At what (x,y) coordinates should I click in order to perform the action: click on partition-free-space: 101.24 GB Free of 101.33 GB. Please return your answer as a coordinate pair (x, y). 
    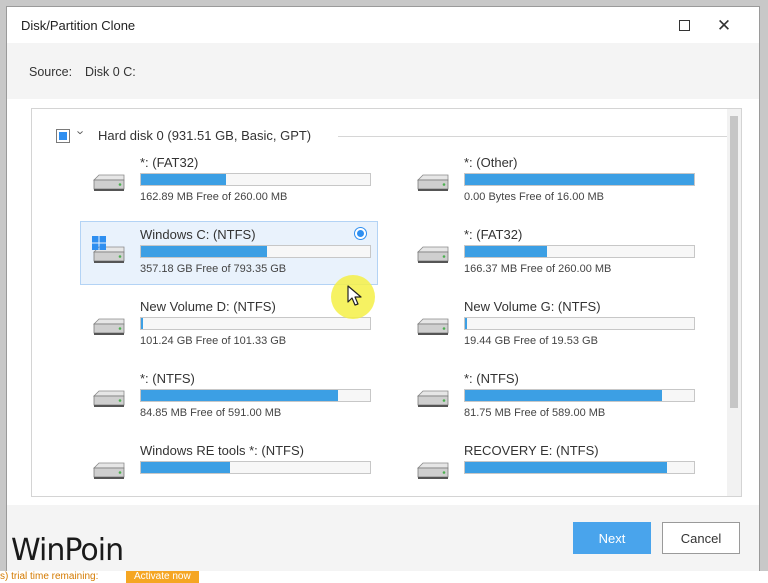
    Looking at the image, I should click on (213, 341).